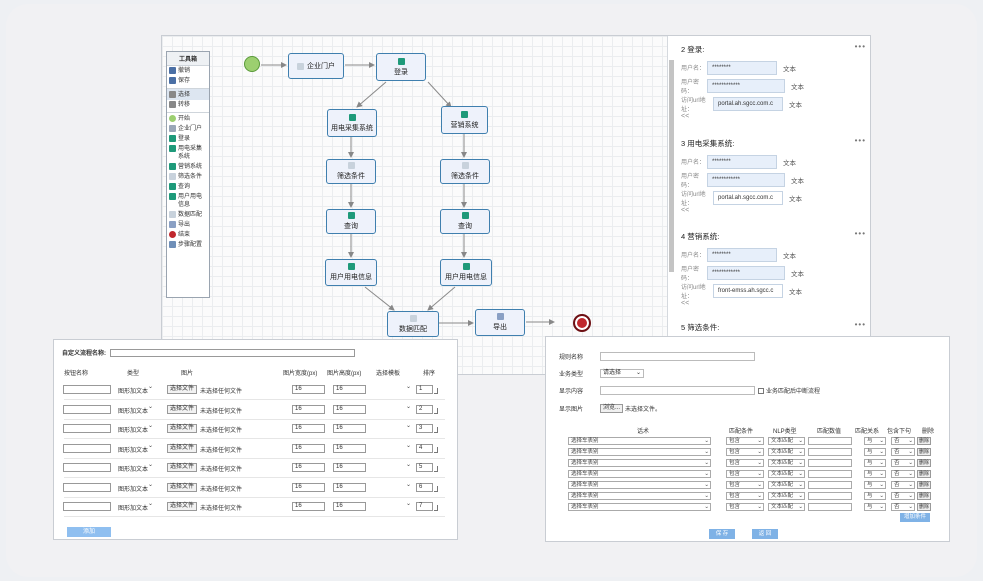 The height and width of the screenshot is (581, 983). Describe the element at coordinates (188, 187) in the screenshot. I see `tool-item: 查询` at that location.